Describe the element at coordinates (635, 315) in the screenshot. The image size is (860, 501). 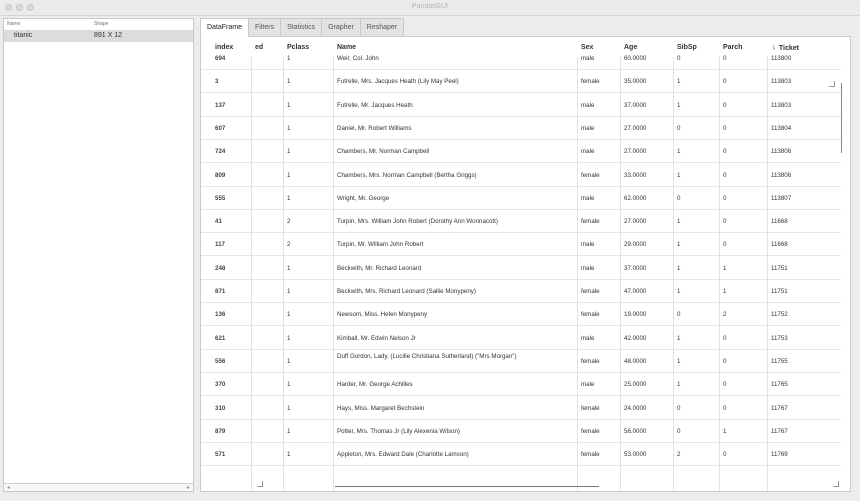
I see `cell-age: 19.0000` at that location.